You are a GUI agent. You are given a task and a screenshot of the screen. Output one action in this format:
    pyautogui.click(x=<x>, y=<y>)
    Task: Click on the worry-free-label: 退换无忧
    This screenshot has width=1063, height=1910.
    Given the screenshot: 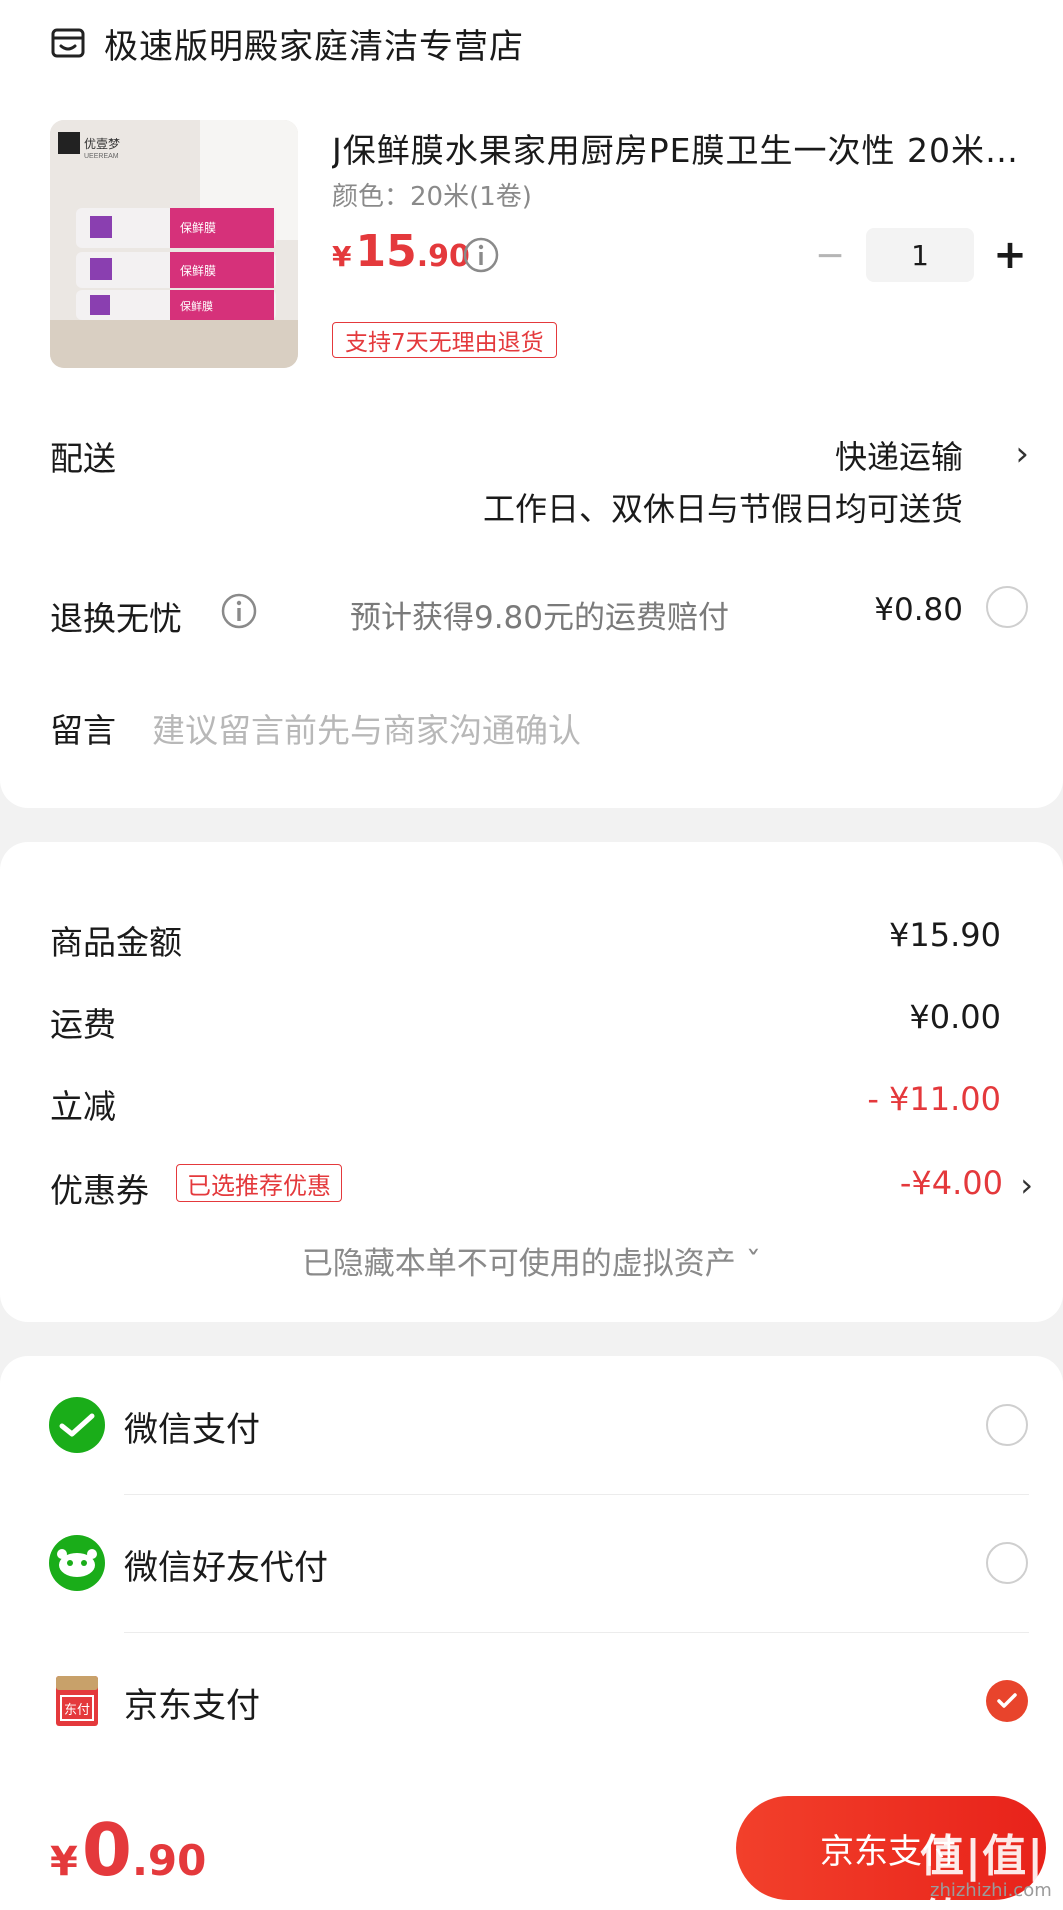 What is the action you would take?
    pyautogui.click(x=116, y=618)
    